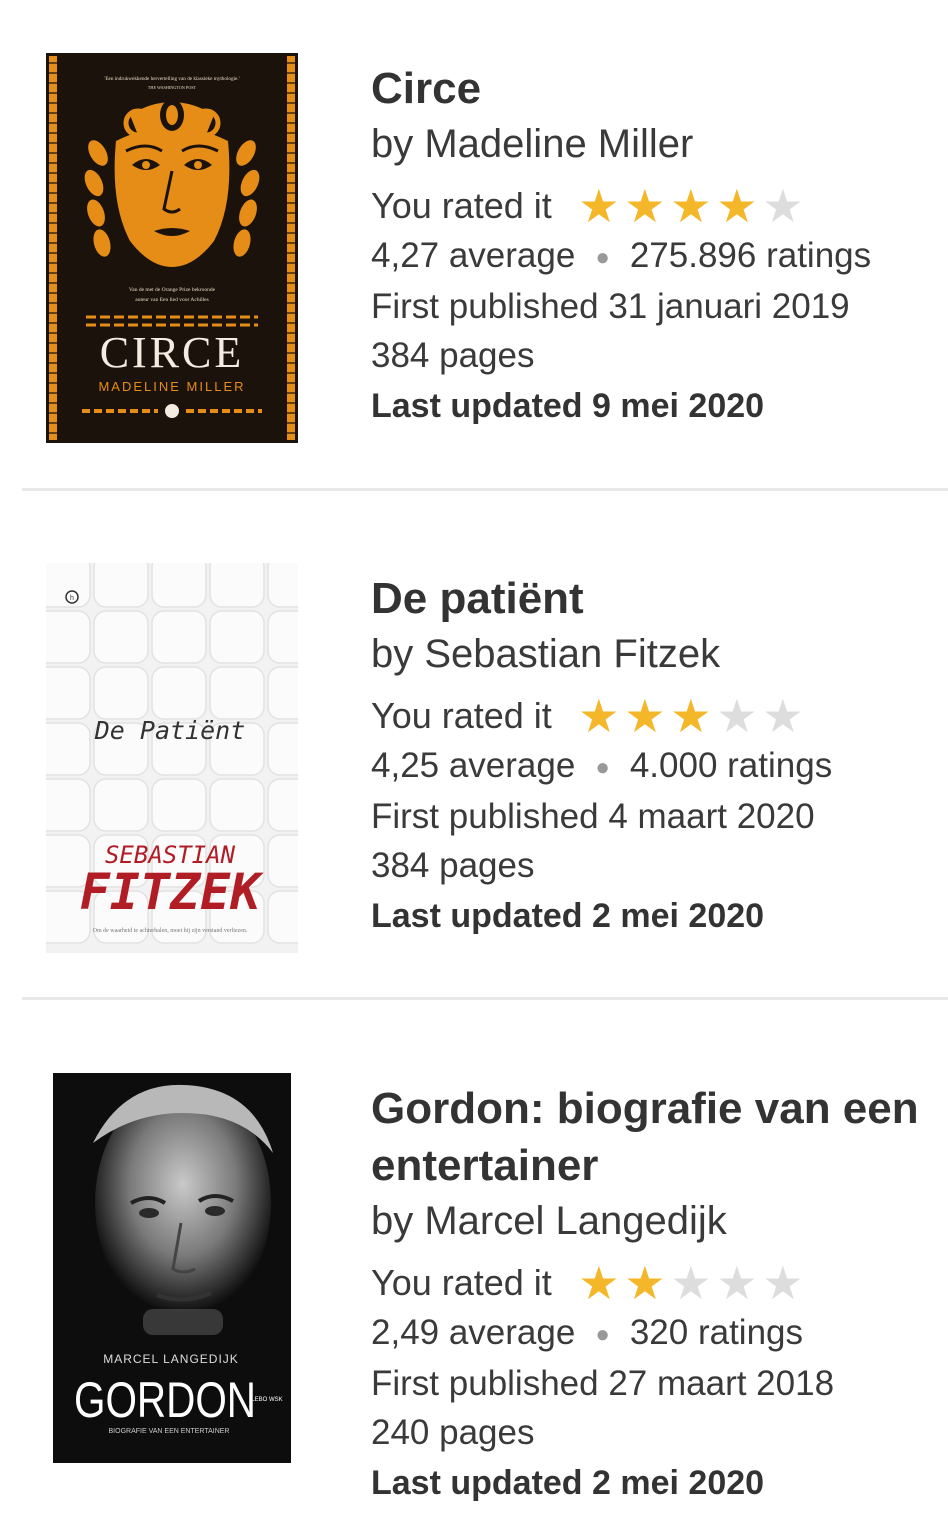  I want to click on cover-quote-source: THE WASHINGTON POST, so click(172, 87).